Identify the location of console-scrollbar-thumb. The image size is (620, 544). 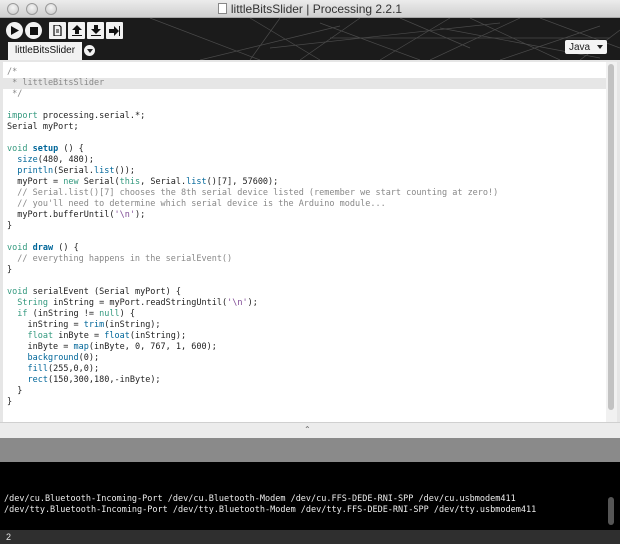
(611, 511).